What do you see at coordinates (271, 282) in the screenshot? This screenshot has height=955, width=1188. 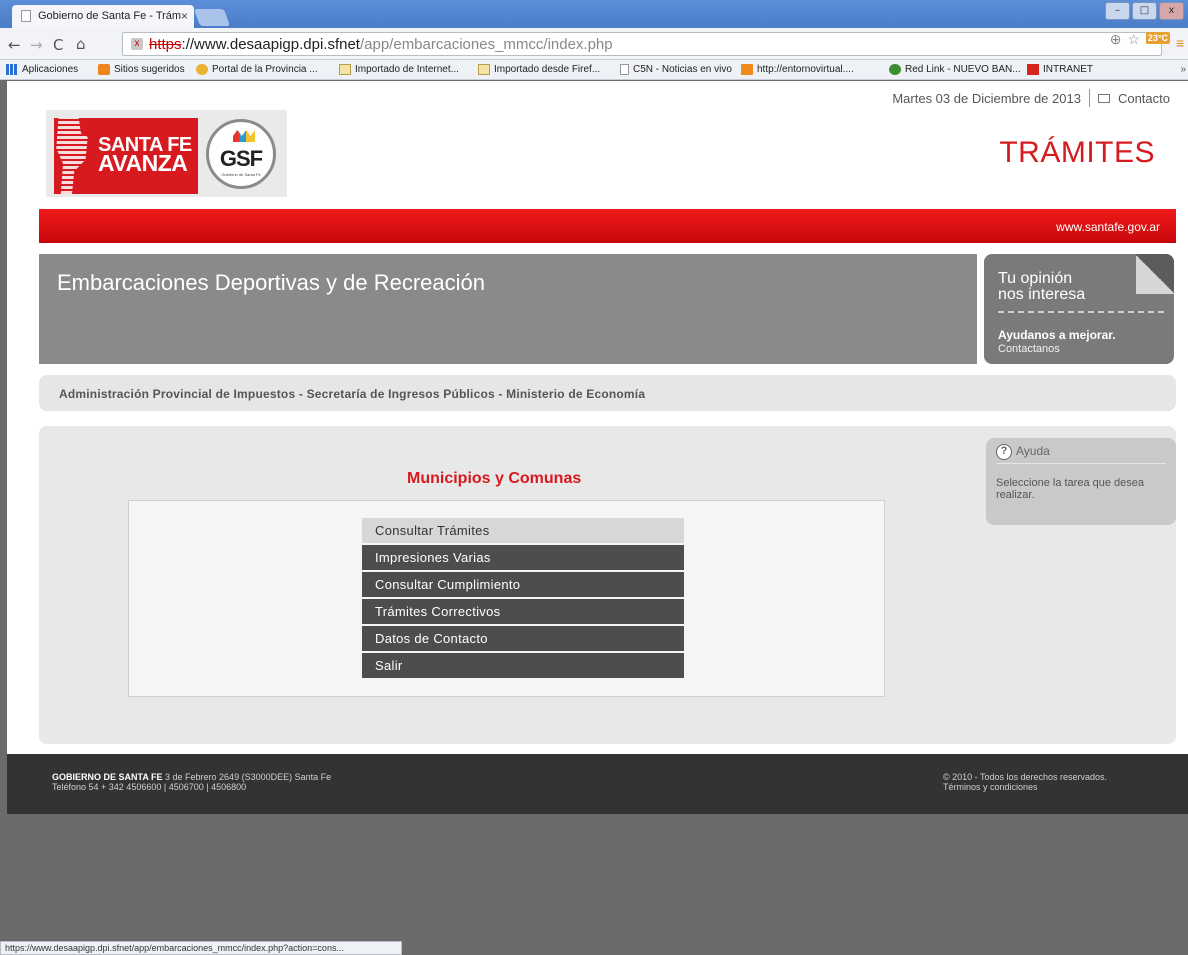 I see `page-title: Embarcaciones Deportivas y de Recreación` at bounding box center [271, 282].